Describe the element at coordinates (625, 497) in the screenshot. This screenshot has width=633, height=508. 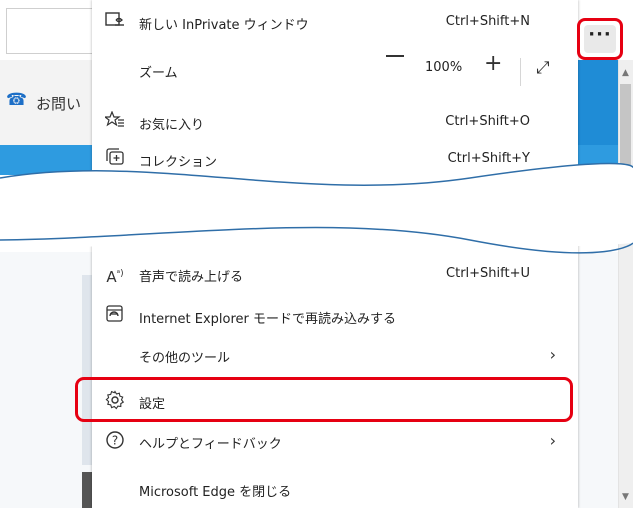
I see `scroll-down-icon: ▼` at that location.